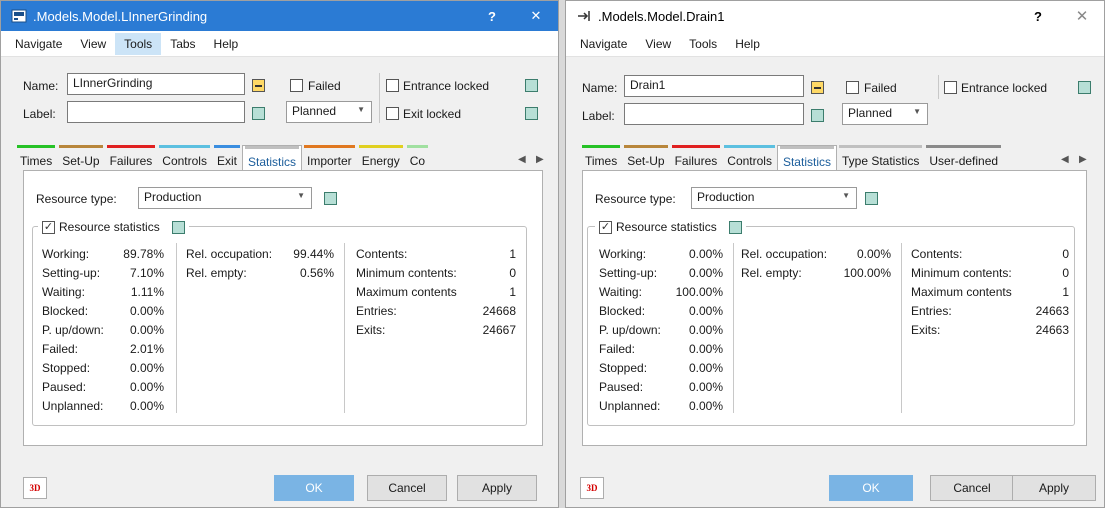  What do you see at coordinates (749, 161) in the screenshot?
I see `tab-label: Controls` at bounding box center [749, 161].